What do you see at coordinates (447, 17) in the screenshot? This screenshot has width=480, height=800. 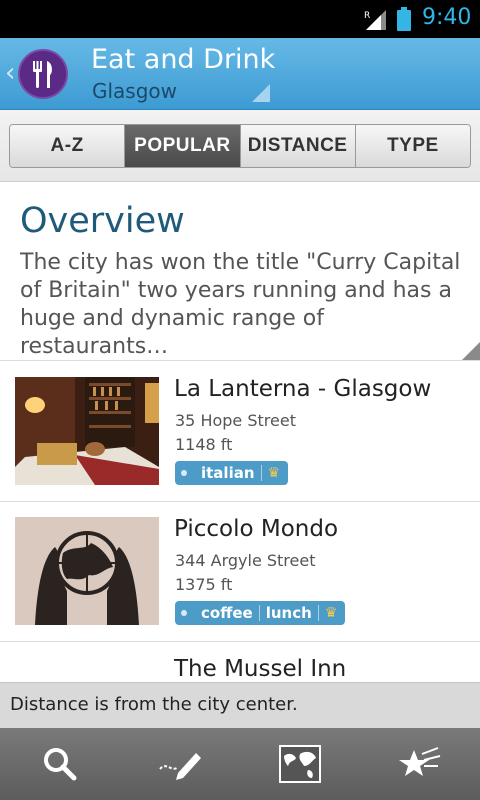 I see `clock: 9:40` at bounding box center [447, 17].